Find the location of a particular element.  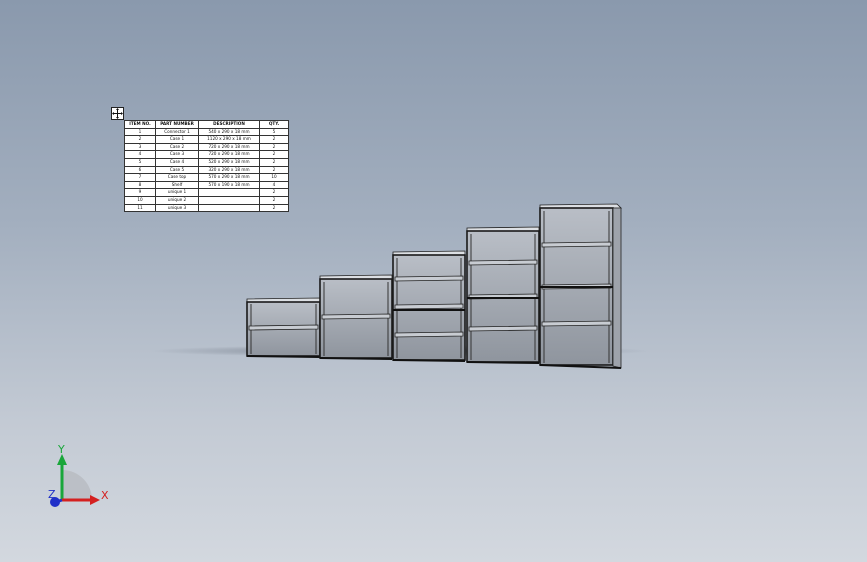

table-row: 5 Case 4 520 x 290 x 18 mm 2 is located at coordinates (206, 162).